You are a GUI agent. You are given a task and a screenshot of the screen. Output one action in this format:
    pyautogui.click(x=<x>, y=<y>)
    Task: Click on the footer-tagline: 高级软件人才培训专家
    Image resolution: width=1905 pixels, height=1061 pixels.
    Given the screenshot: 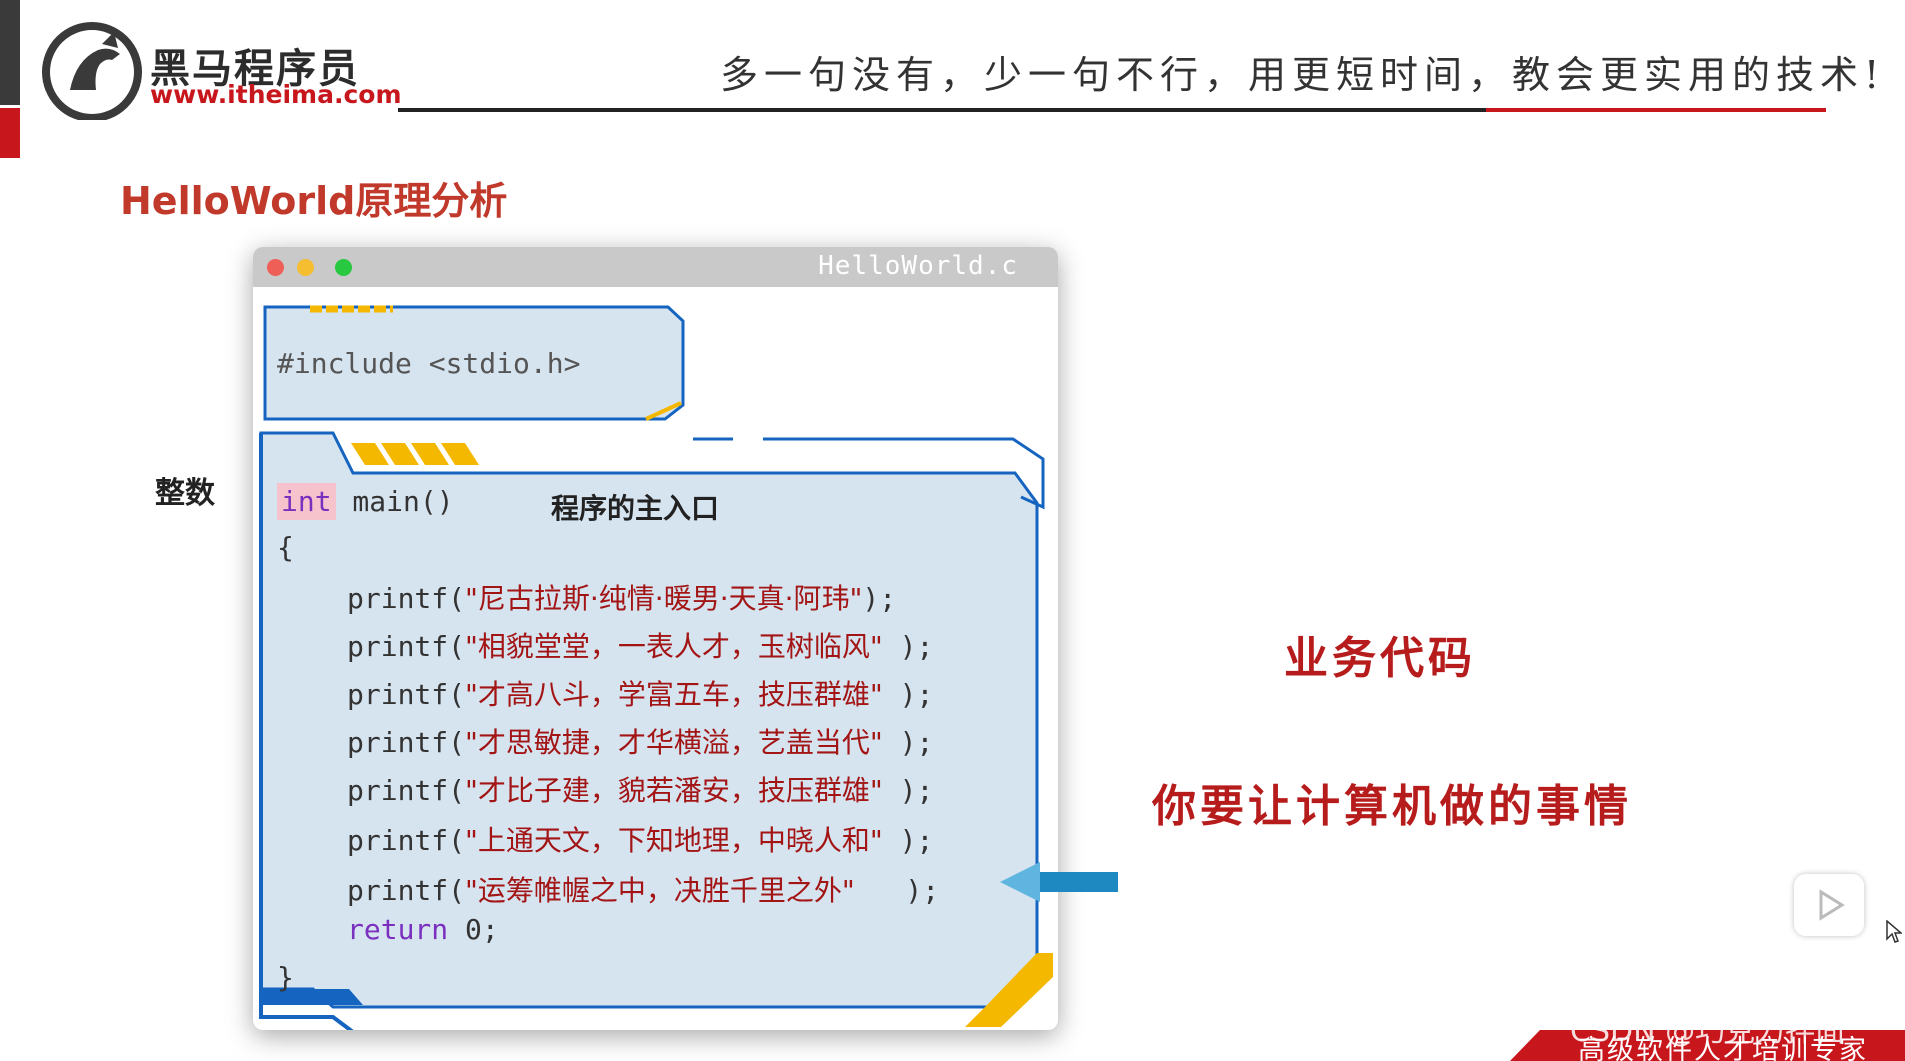 What is the action you would take?
    pyautogui.click(x=1723, y=1048)
    